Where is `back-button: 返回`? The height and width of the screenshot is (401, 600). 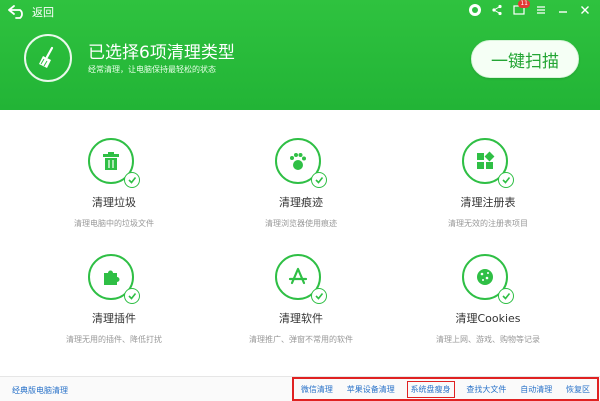 back-button: 返回 is located at coordinates (31, 12).